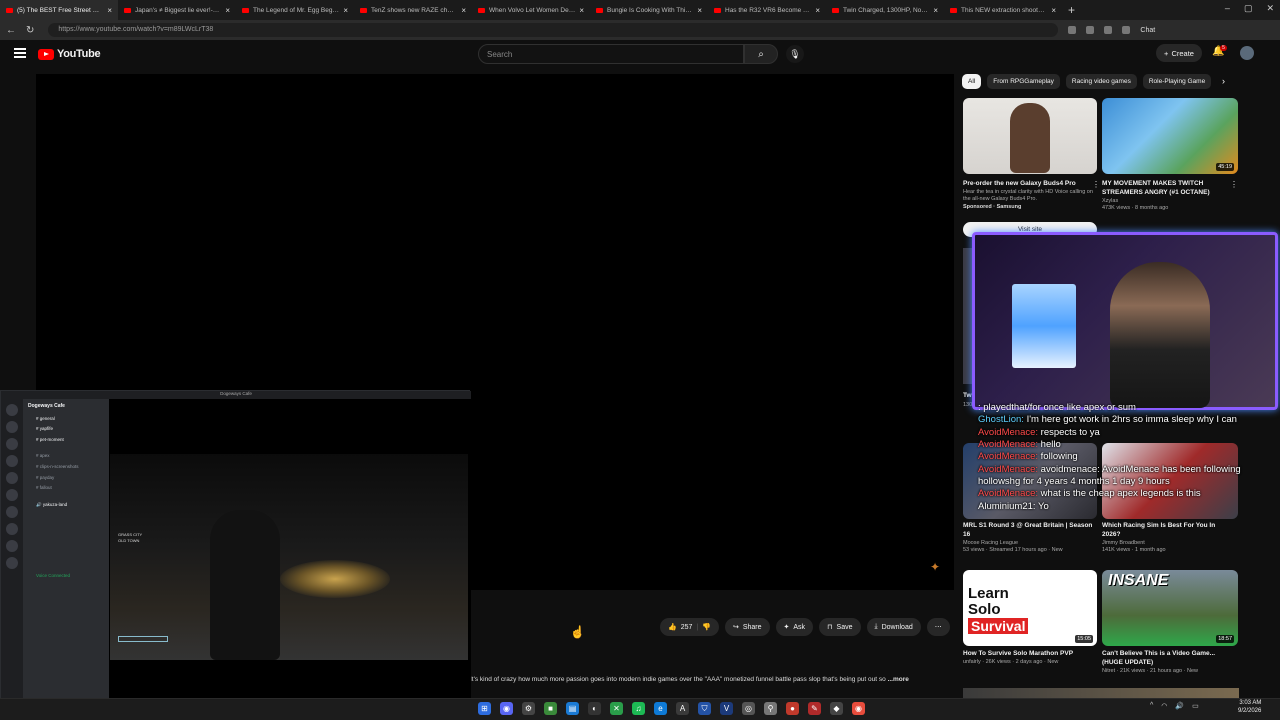 This screenshot has width=1280, height=720. What do you see at coordinates (1249, 708) in the screenshot?
I see `clock: 3:03 AM 9/2/2026` at bounding box center [1249, 708].